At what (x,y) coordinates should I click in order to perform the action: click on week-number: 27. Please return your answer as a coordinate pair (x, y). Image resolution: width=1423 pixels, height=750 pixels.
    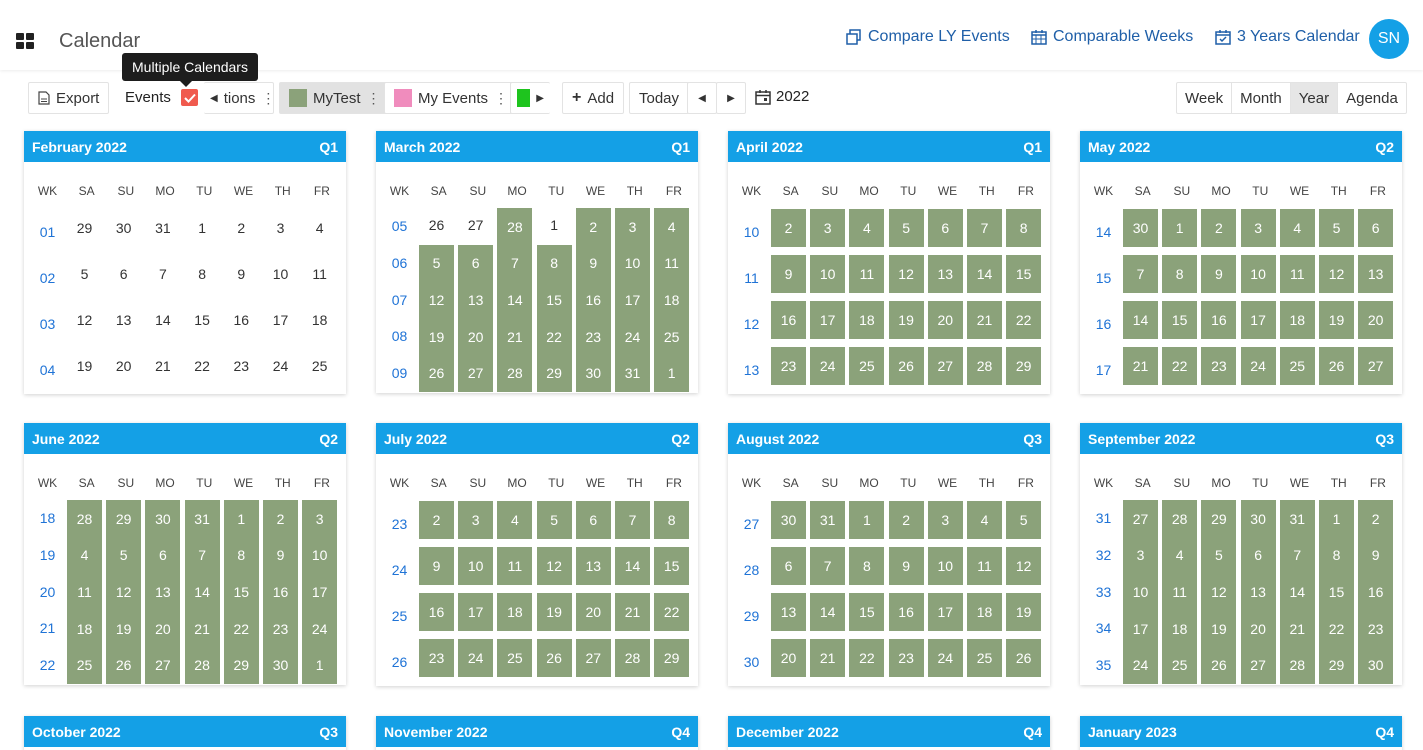
    Looking at the image, I should click on (751, 524).